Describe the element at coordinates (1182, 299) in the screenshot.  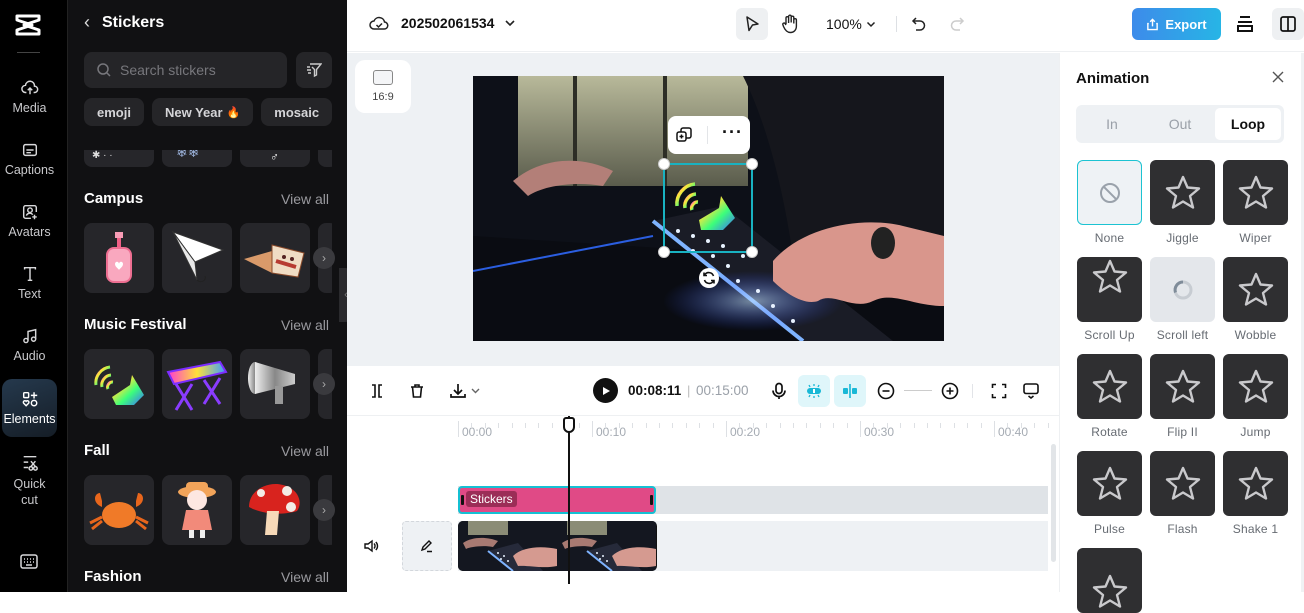
I see `animation-option-scroll-left: Scroll left` at that location.